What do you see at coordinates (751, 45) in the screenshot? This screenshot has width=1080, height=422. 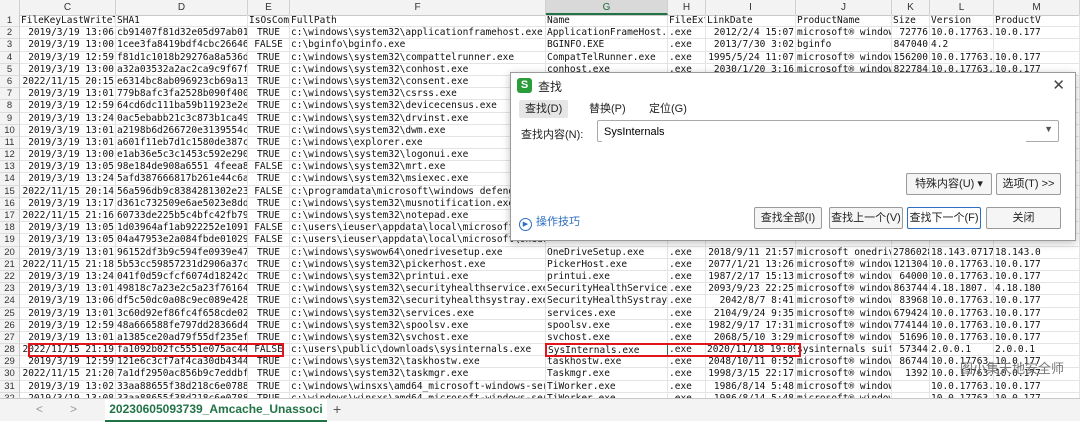 I see `cell-i: 2013/7/30 3:02` at bounding box center [751, 45].